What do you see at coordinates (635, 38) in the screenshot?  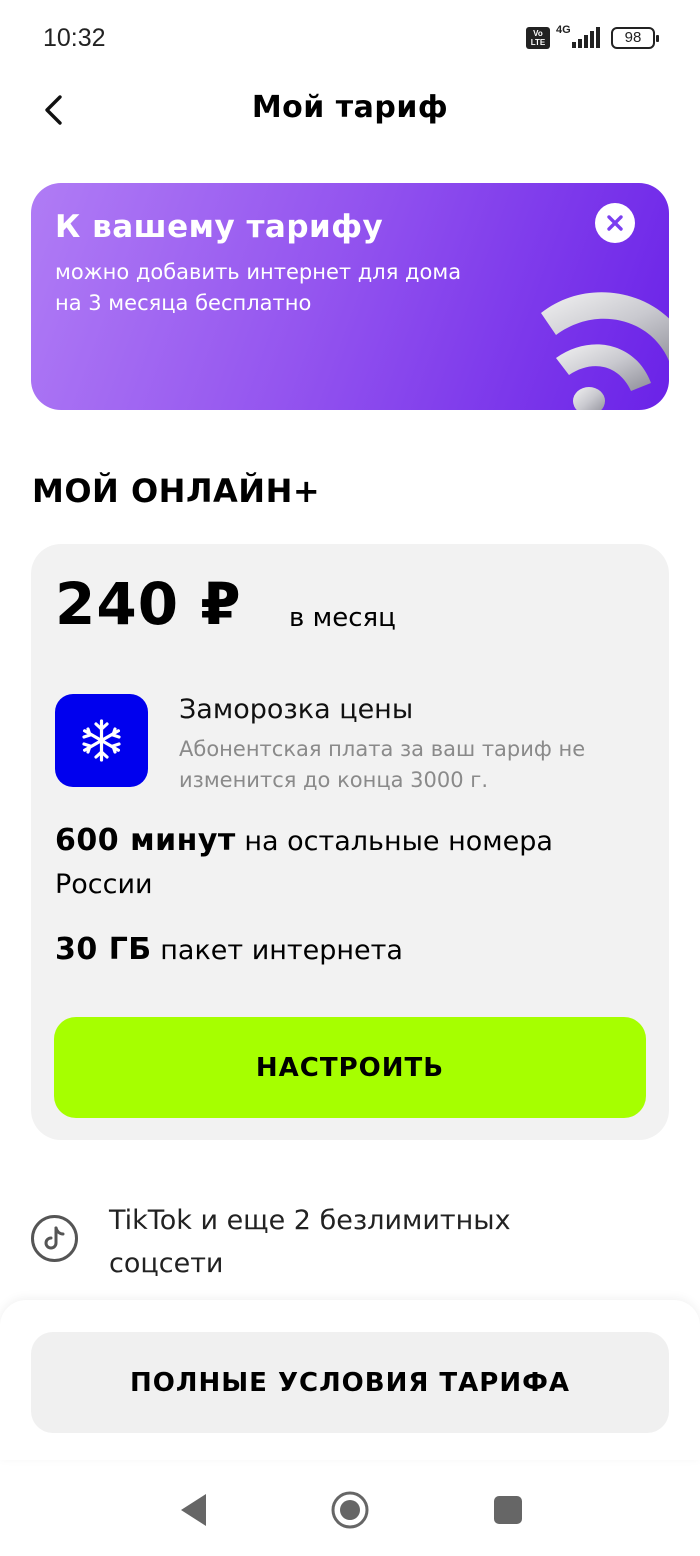 I see `battery-icon: 98` at bounding box center [635, 38].